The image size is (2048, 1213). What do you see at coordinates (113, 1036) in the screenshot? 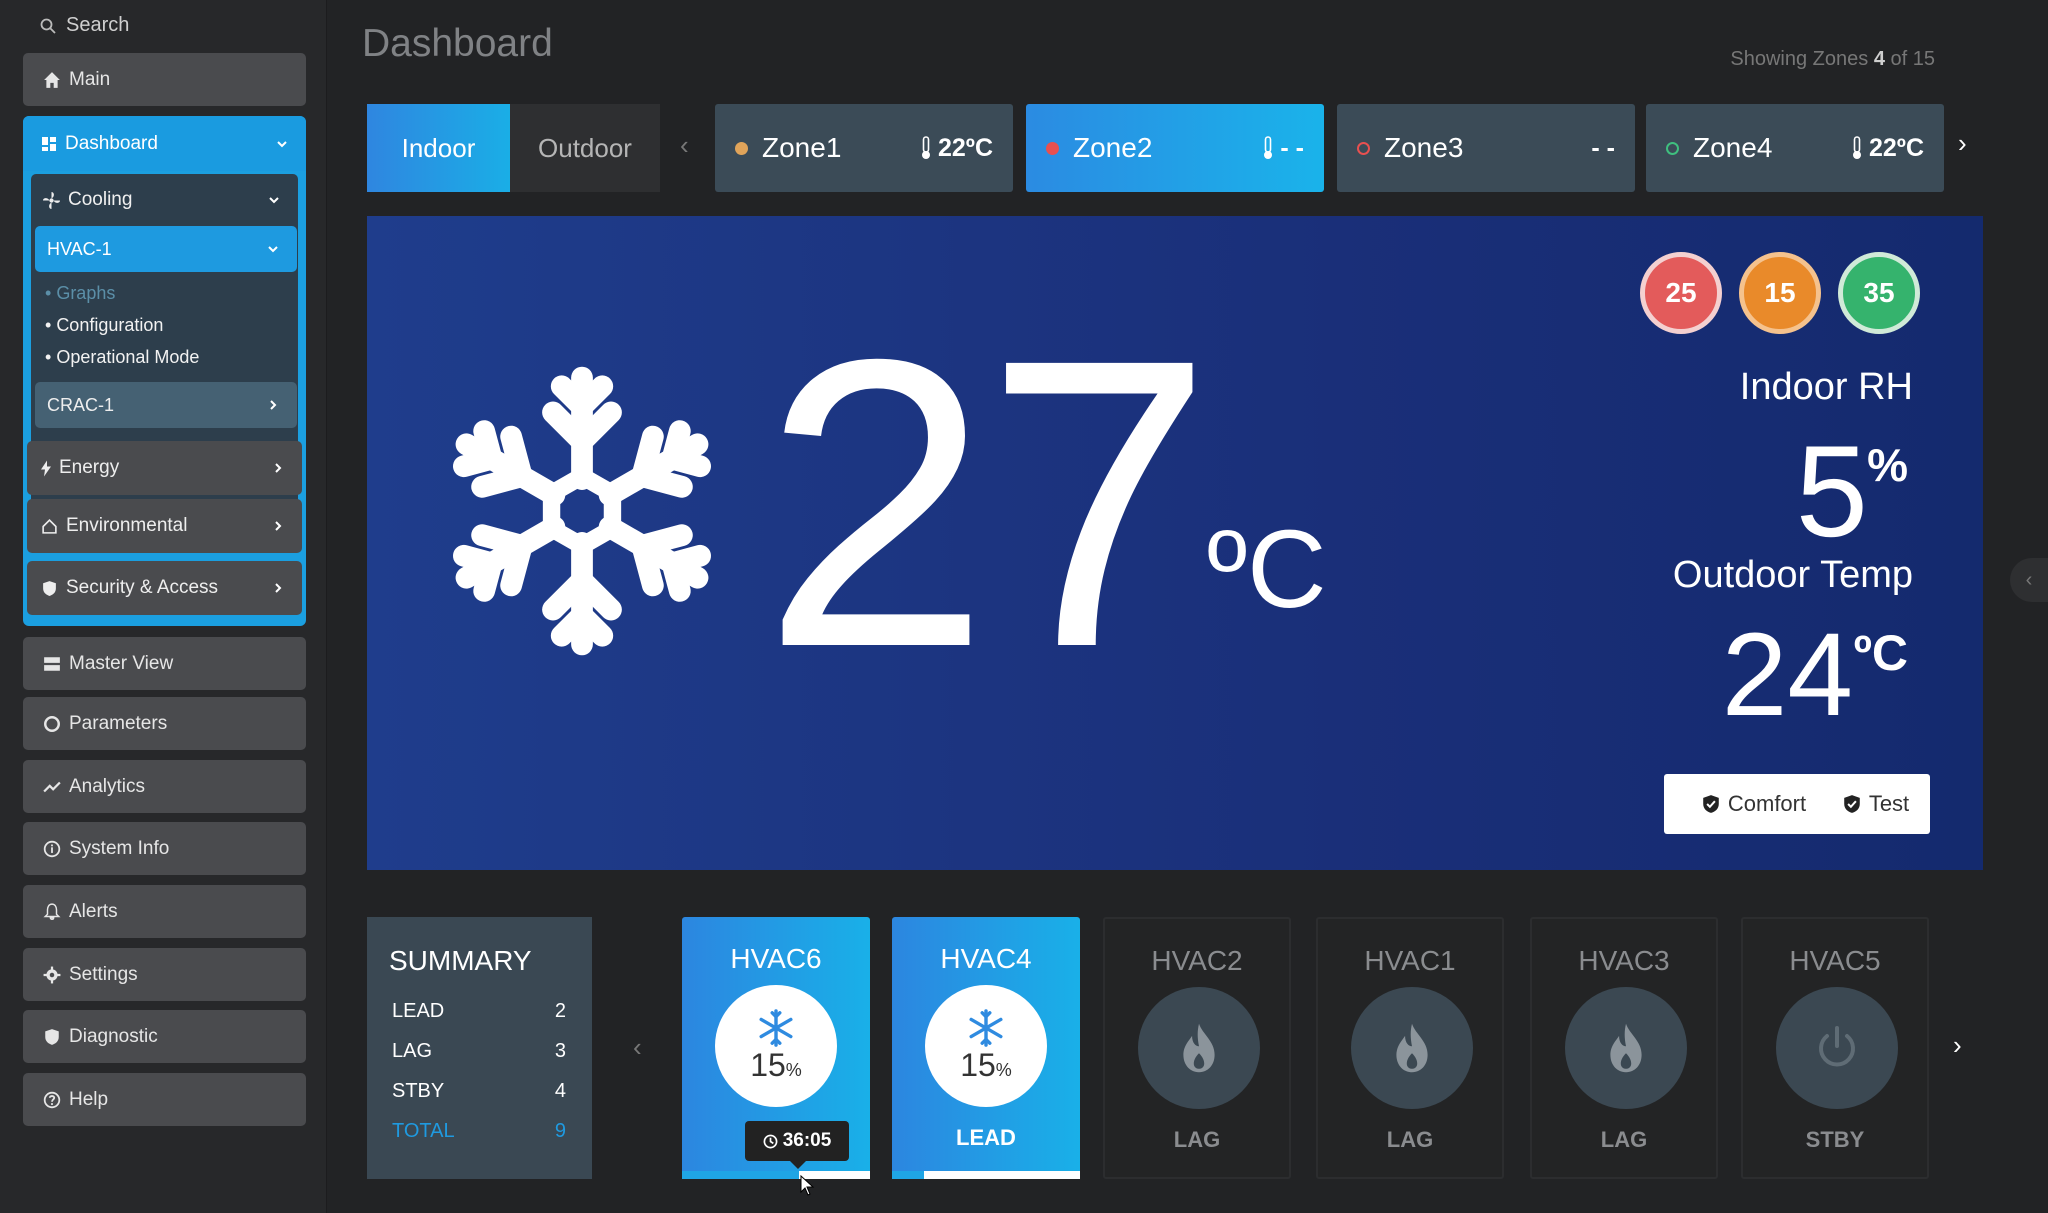
I see `sidebar-item-label: Diagnostic` at bounding box center [113, 1036].